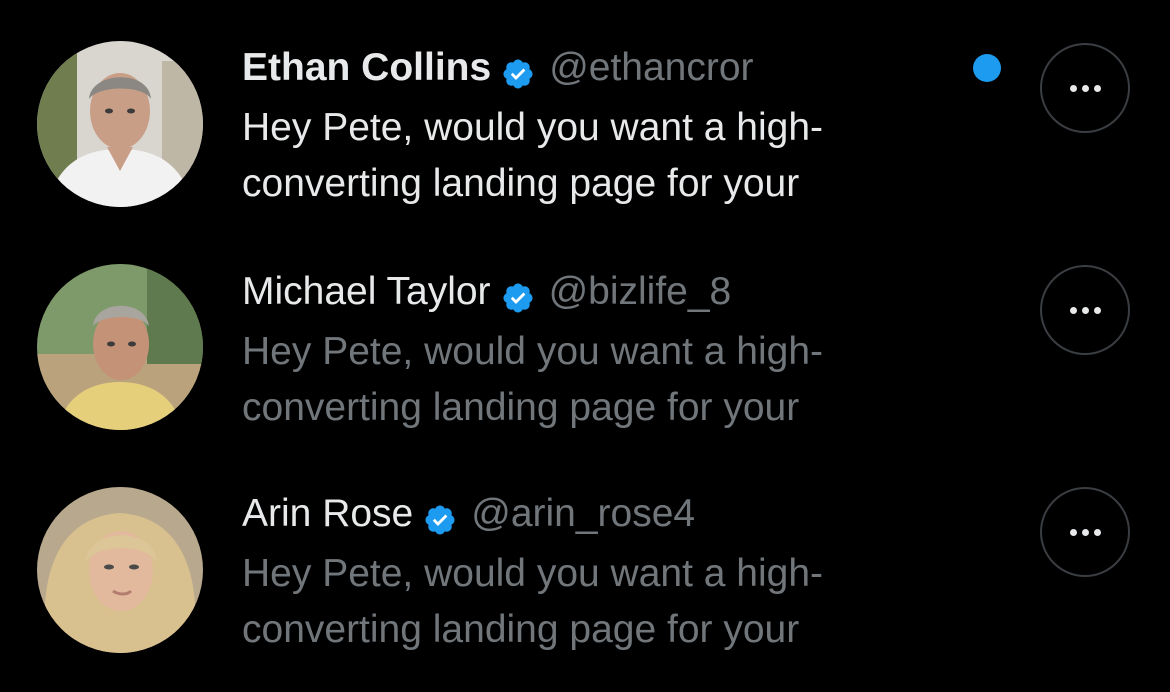 The image size is (1170, 692). I want to click on display-name: Arin Rose, so click(327, 514).